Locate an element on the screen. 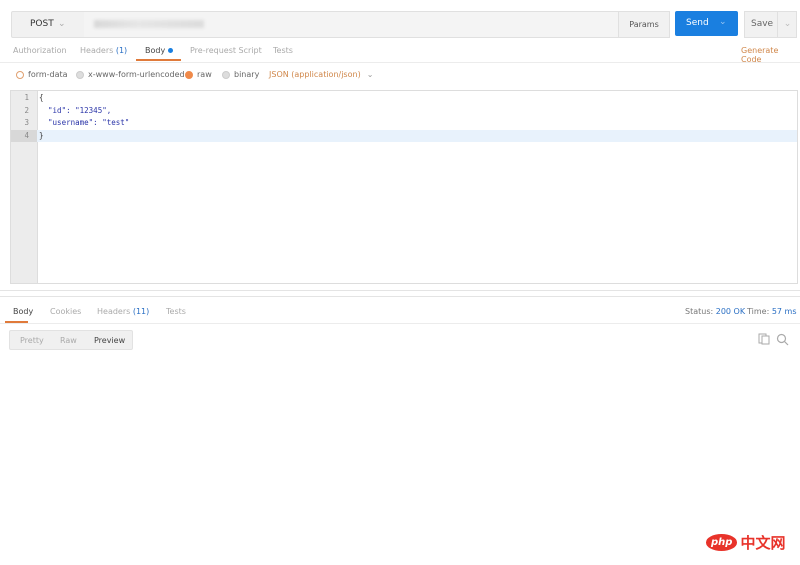 This screenshot has width=800, height=565. status: Status: 200 OK is located at coordinates (715, 311).